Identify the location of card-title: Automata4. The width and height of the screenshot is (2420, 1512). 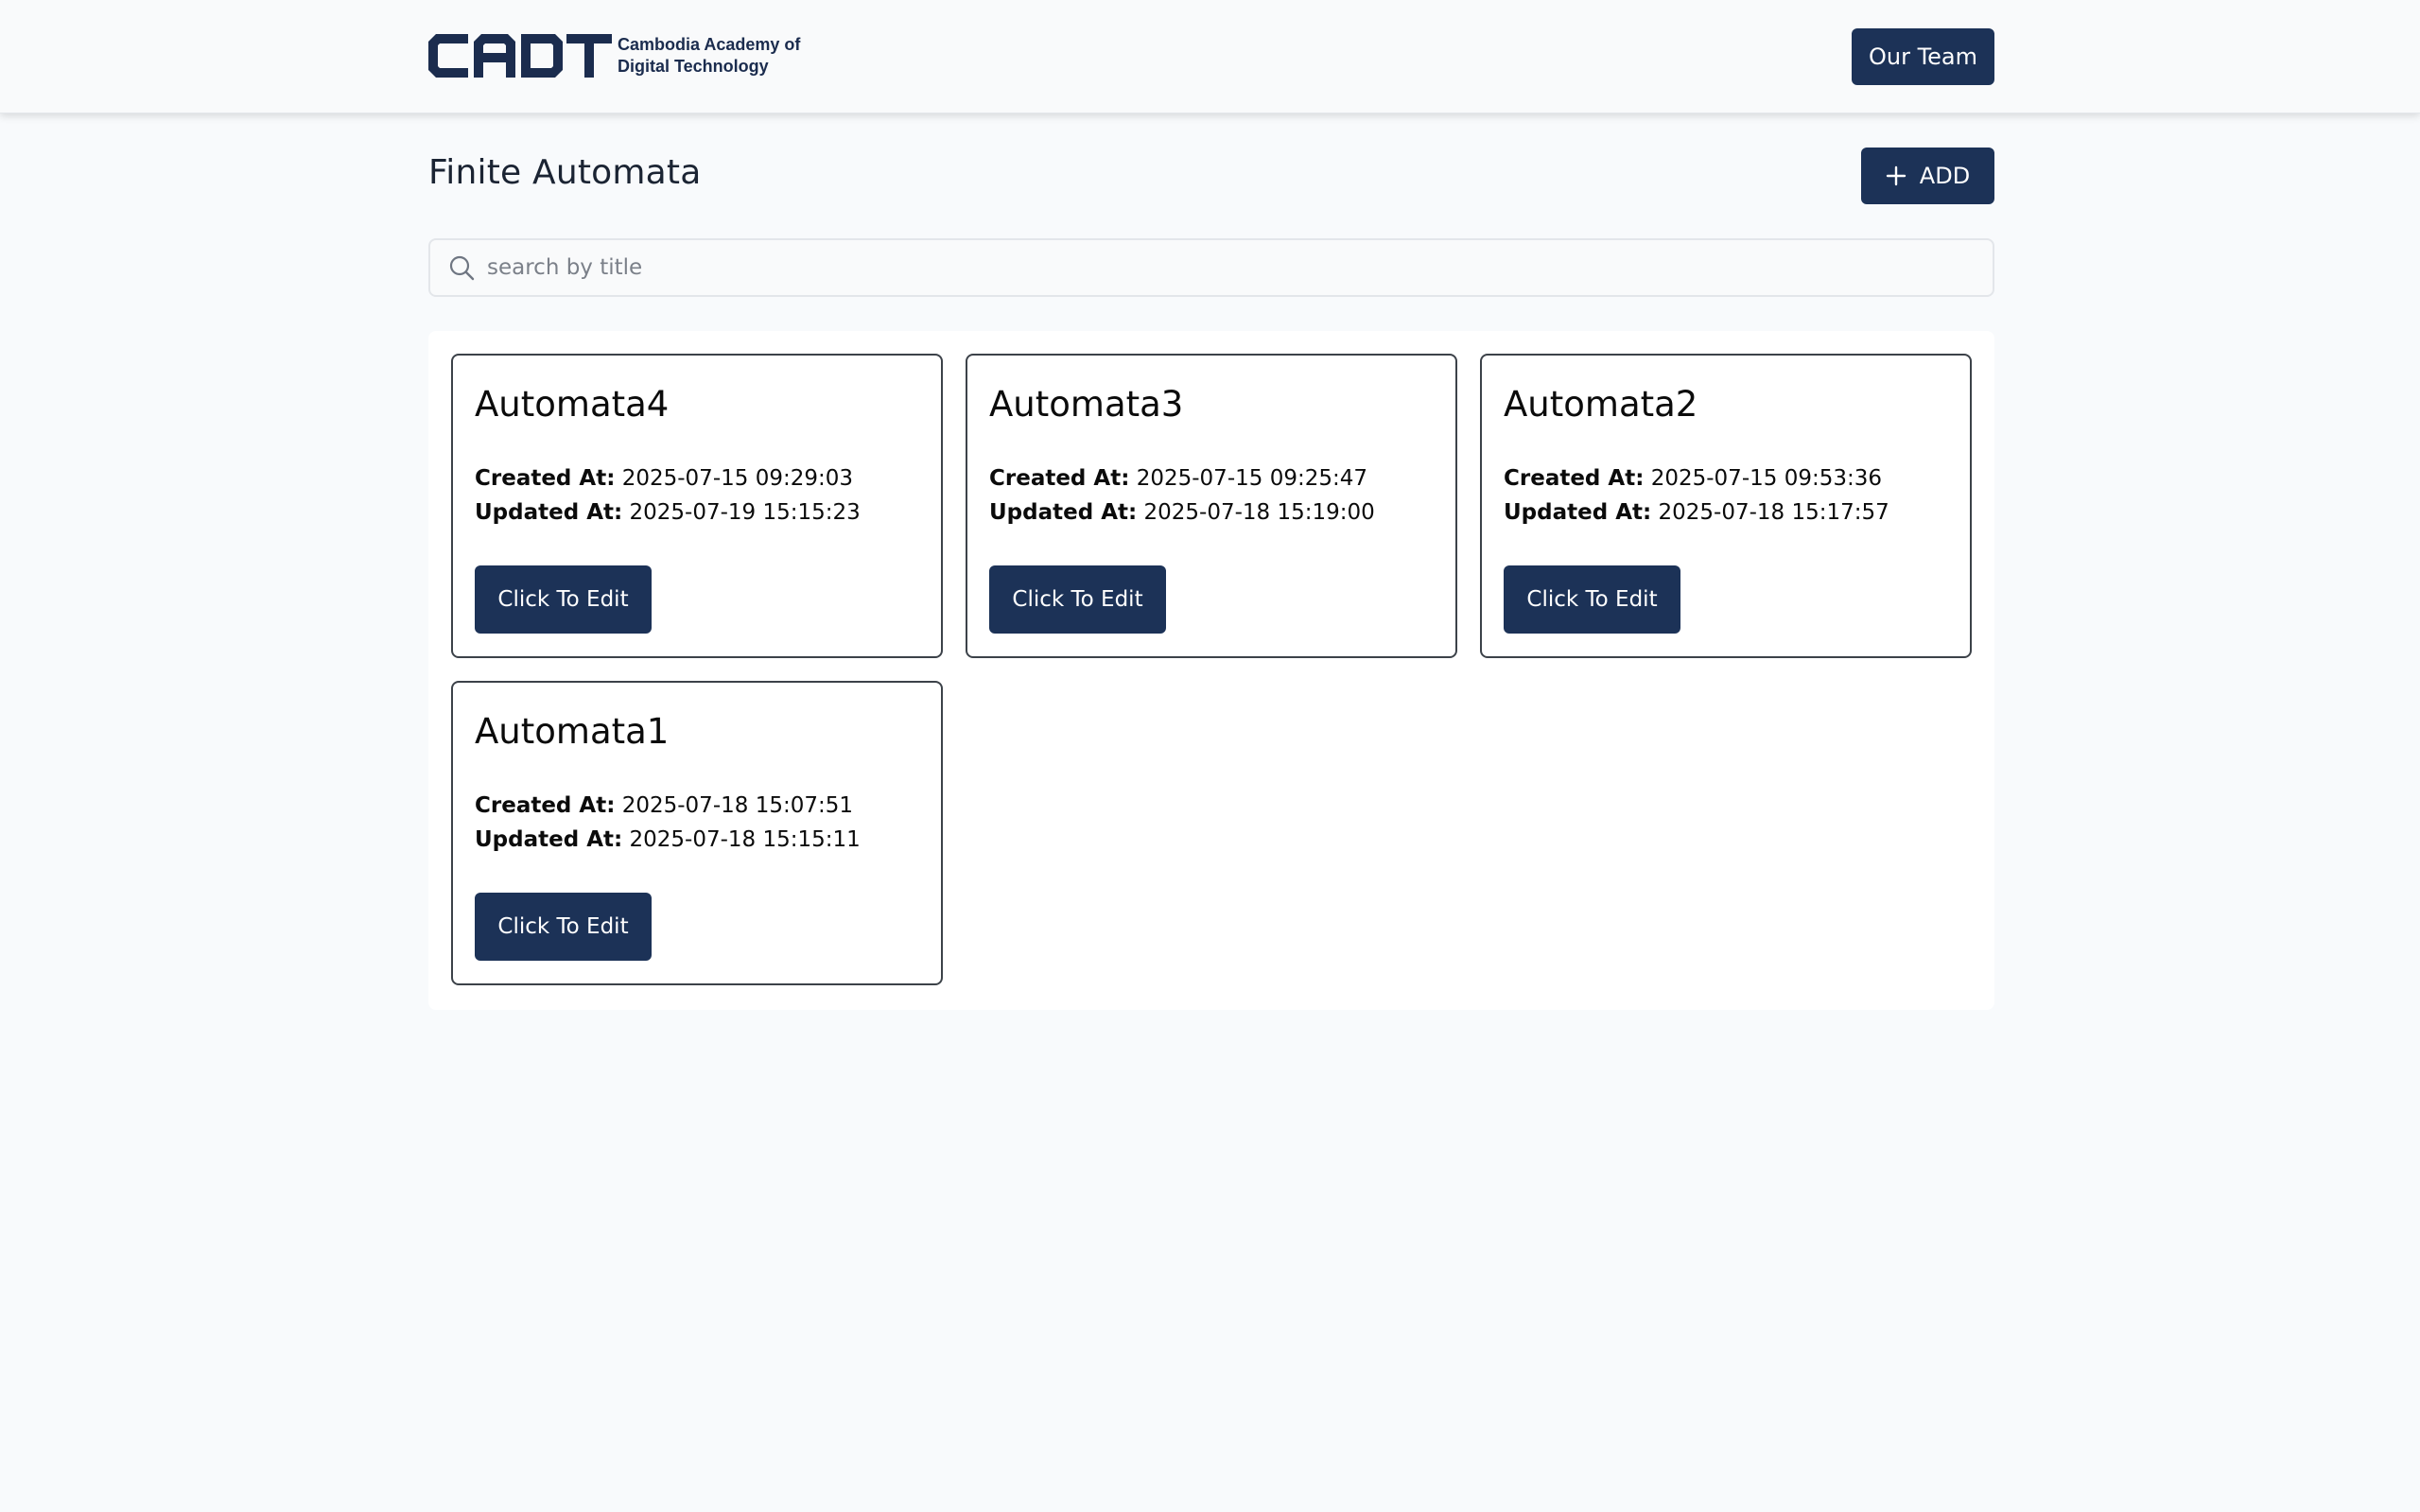
(573, 404).